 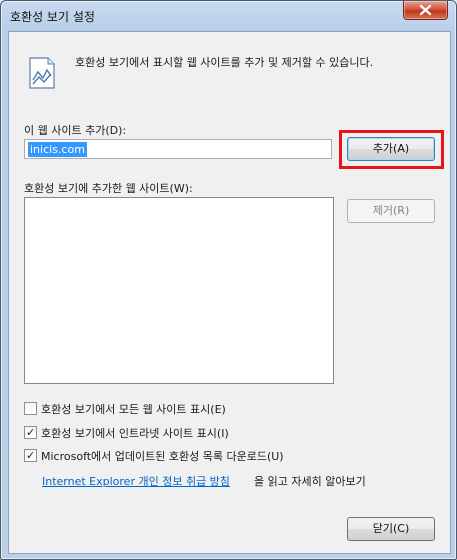 What do you see at coordinates (42, 73) in the screenshot?
I see `compatibility-view-icon` at bounding box center [42, 73].